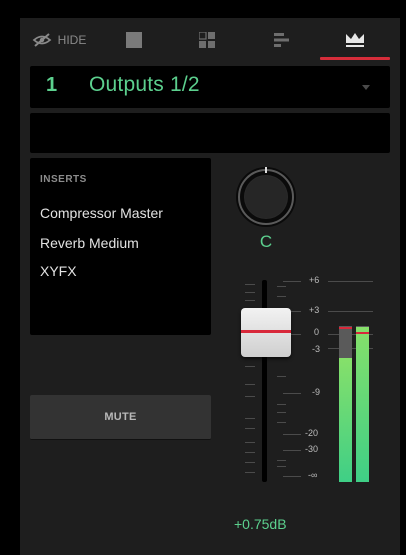 The height and width of the screenshot is (555, 406). Describe the element at coordinates (144, 84) in the screenshot. I see `track-name: Outputs 1/2` at that location.